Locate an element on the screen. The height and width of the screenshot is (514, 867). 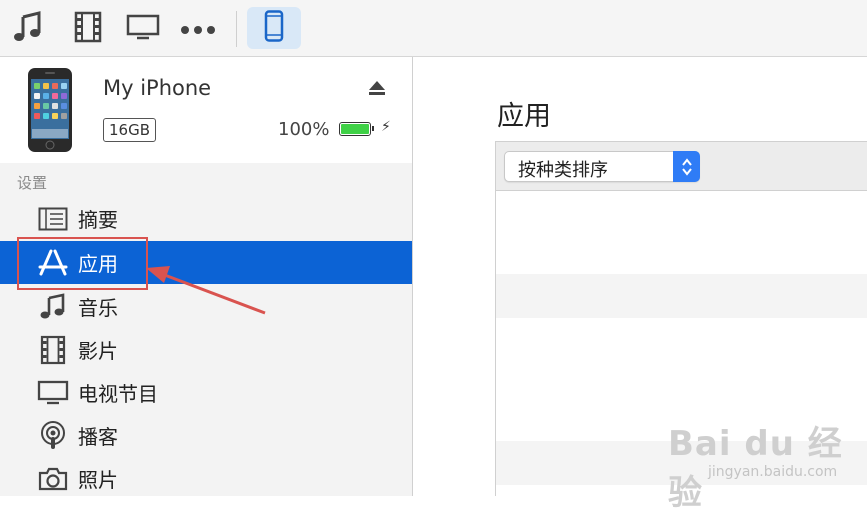
movies-tab-button is located at coordinates (88, 29).